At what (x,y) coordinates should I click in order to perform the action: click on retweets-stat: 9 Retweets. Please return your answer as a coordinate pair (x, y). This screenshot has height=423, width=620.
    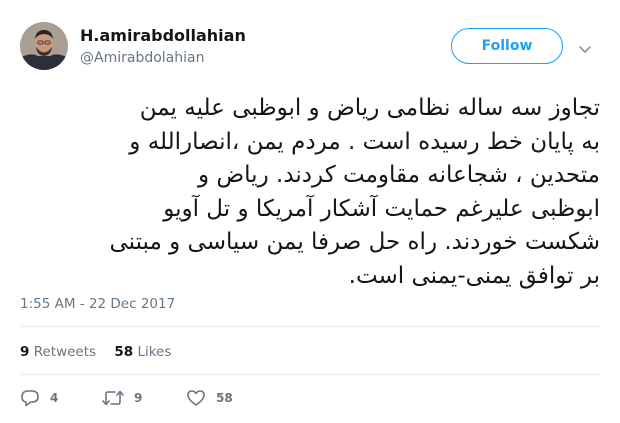
    Looking at the image, I should click on (58, 352).